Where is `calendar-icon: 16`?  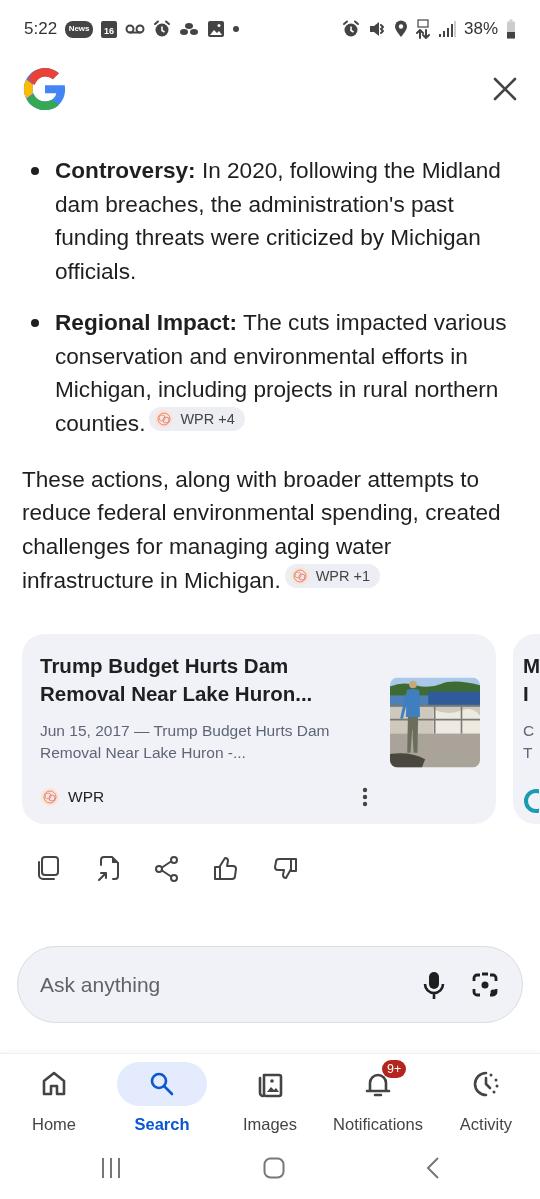
calendar-icon: 16 is located at coordinates (109, 29).